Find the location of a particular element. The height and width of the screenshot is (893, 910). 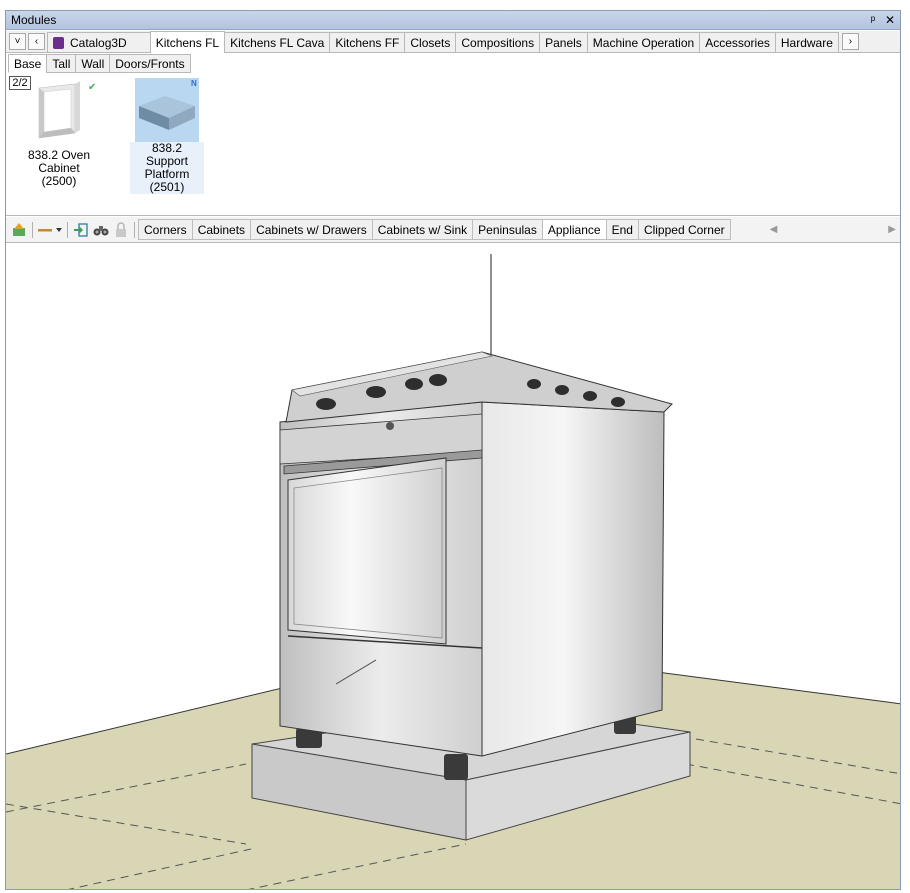

subtab-doors-fronts: Doors/Fronts is located at coordinates (150, 63).